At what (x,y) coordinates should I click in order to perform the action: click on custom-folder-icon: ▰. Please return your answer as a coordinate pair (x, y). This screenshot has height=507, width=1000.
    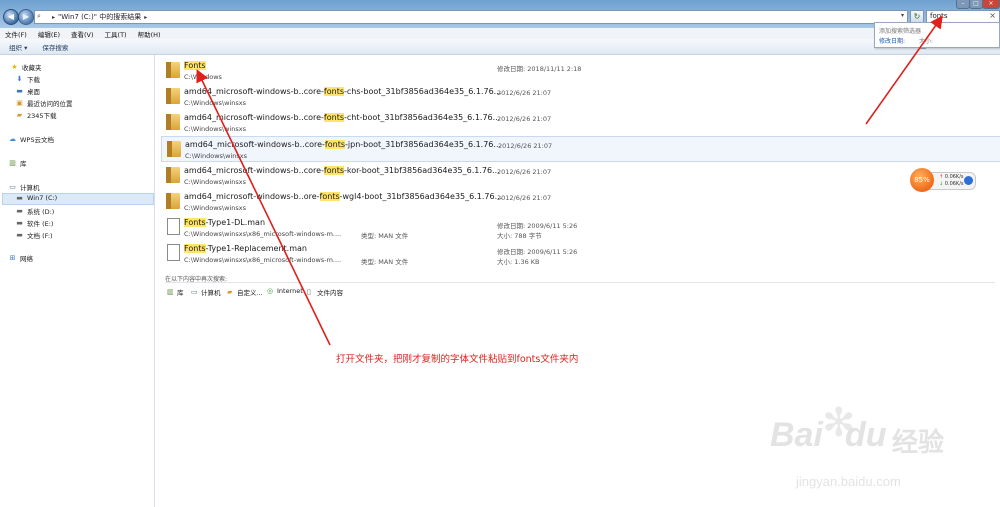
    Looking at the image, I should click on (230, 291).